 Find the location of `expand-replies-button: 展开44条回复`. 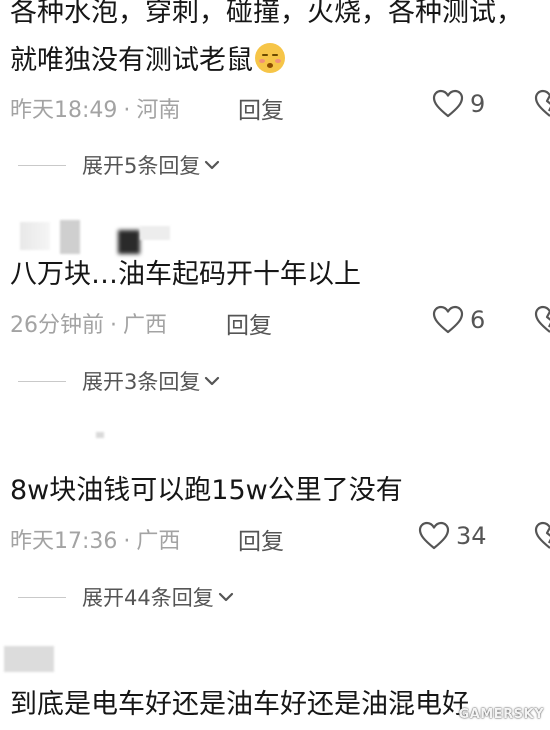

expand-replies-button: 展开44条回复 is located at coordinates (117, 597).